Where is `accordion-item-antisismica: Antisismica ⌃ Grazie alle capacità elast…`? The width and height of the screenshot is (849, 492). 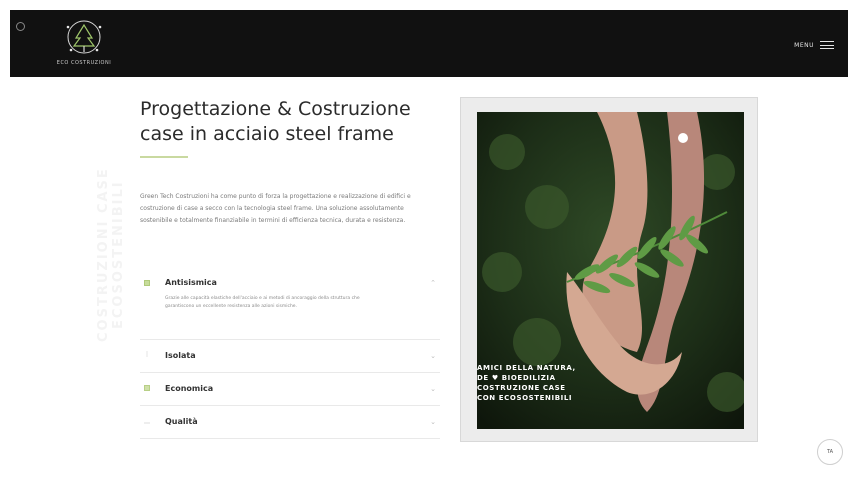
accordion-item-antisismica: Antisismica ⌃ Grazie alle capacità elast… is located at coordinates (290, 306).